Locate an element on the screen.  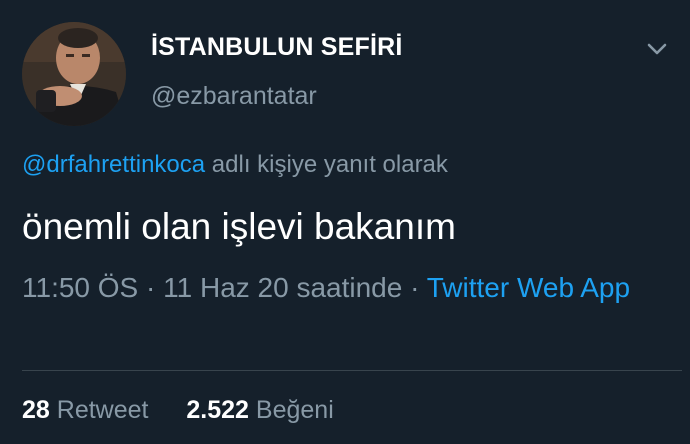
retweet-stat: 28 Retweet is located at coordinates (88, 410).